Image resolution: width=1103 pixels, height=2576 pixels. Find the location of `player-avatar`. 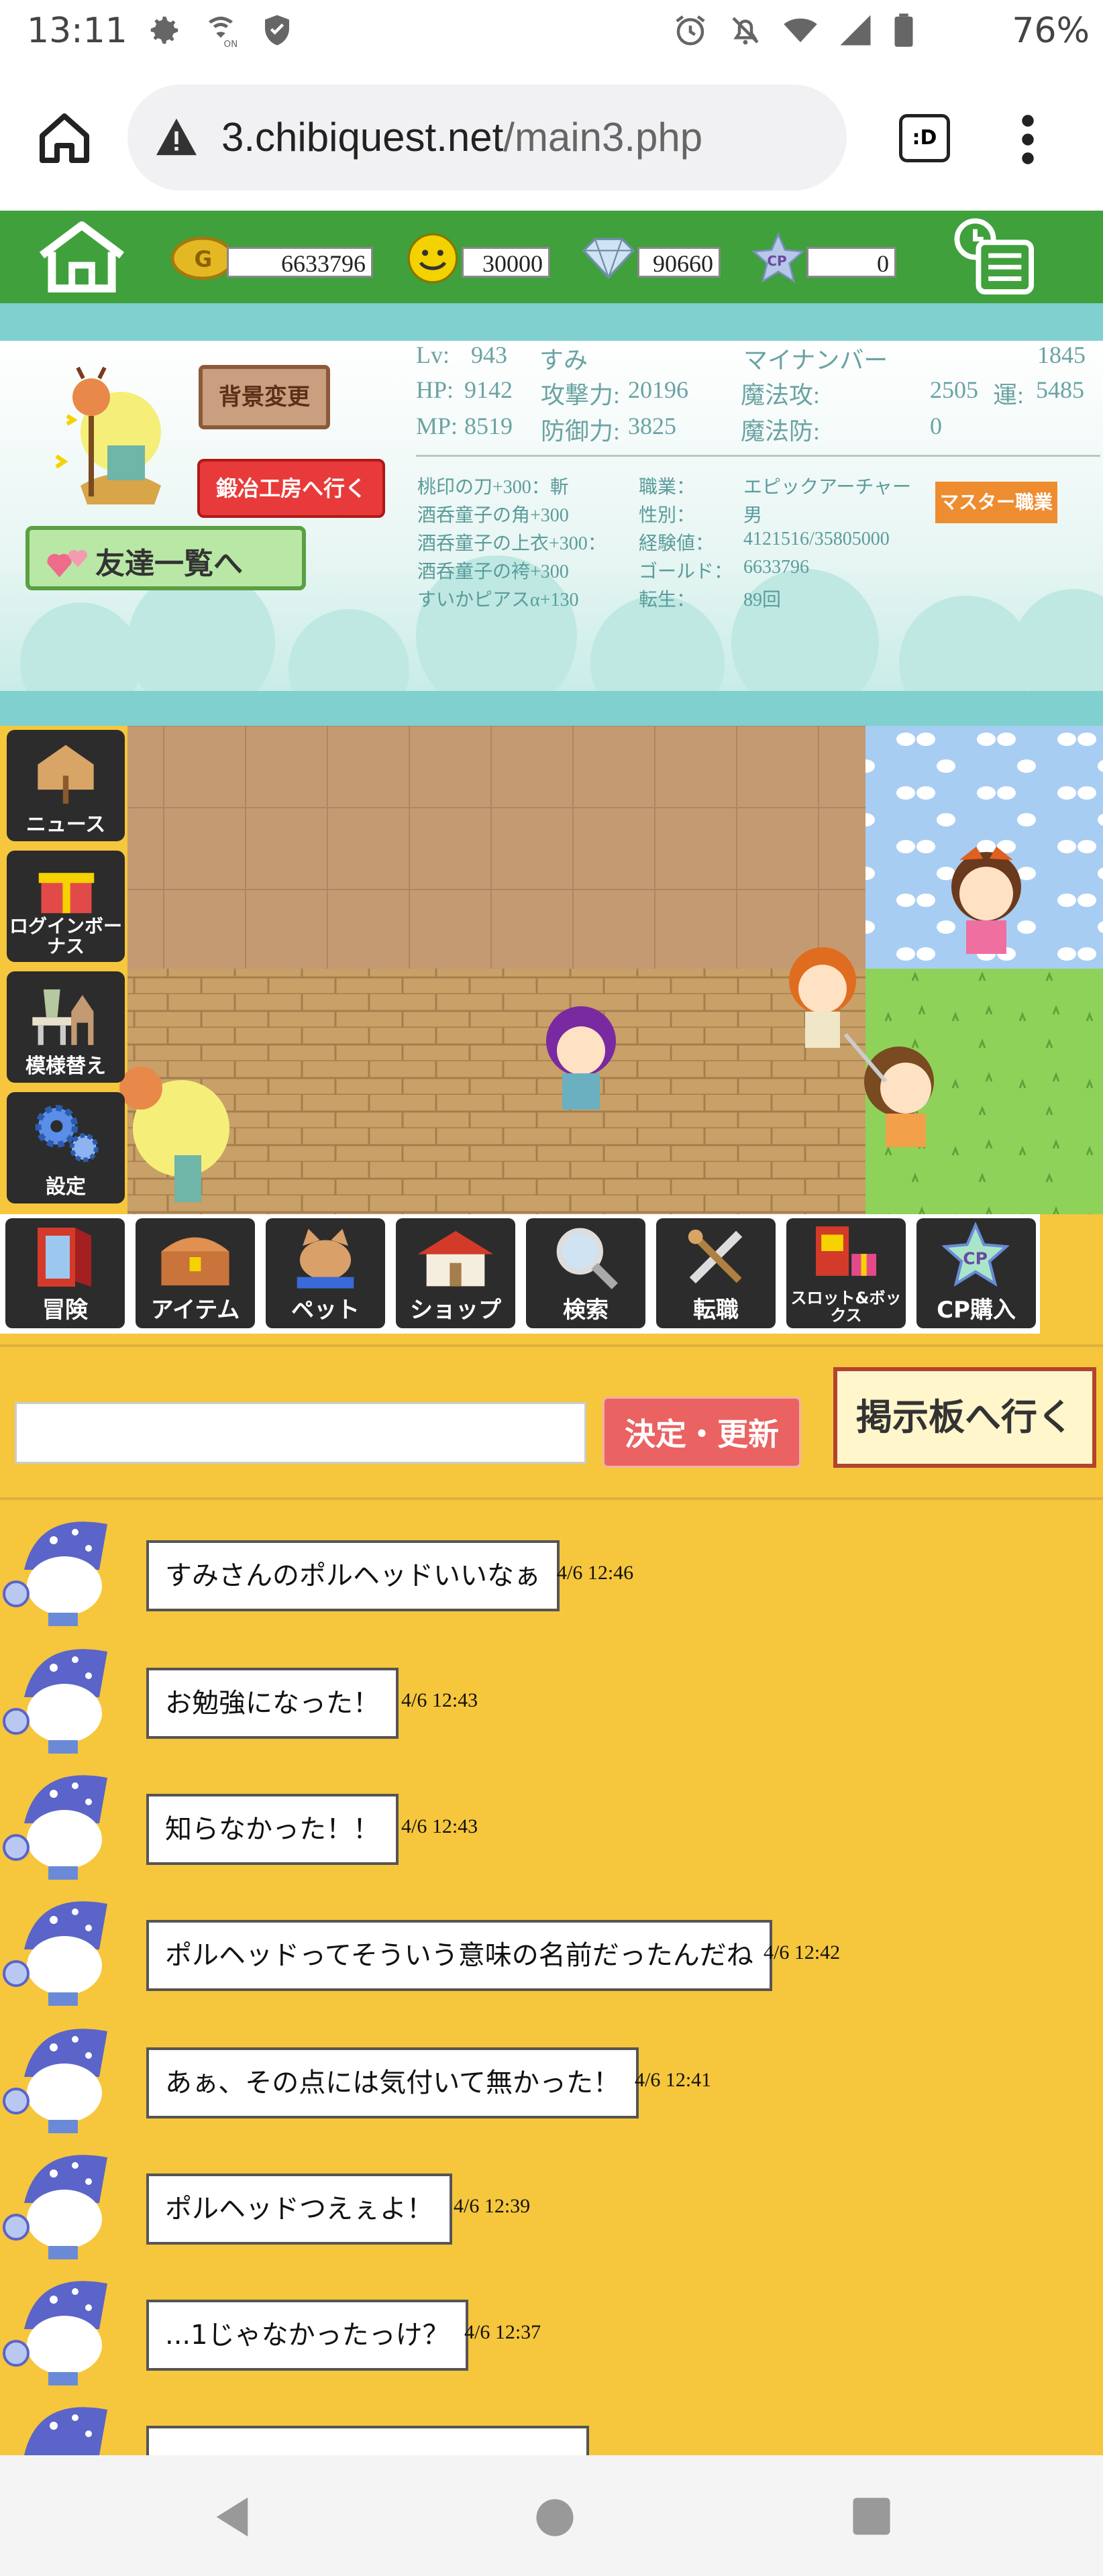

player-avatar is located at coordinates (107, 436).